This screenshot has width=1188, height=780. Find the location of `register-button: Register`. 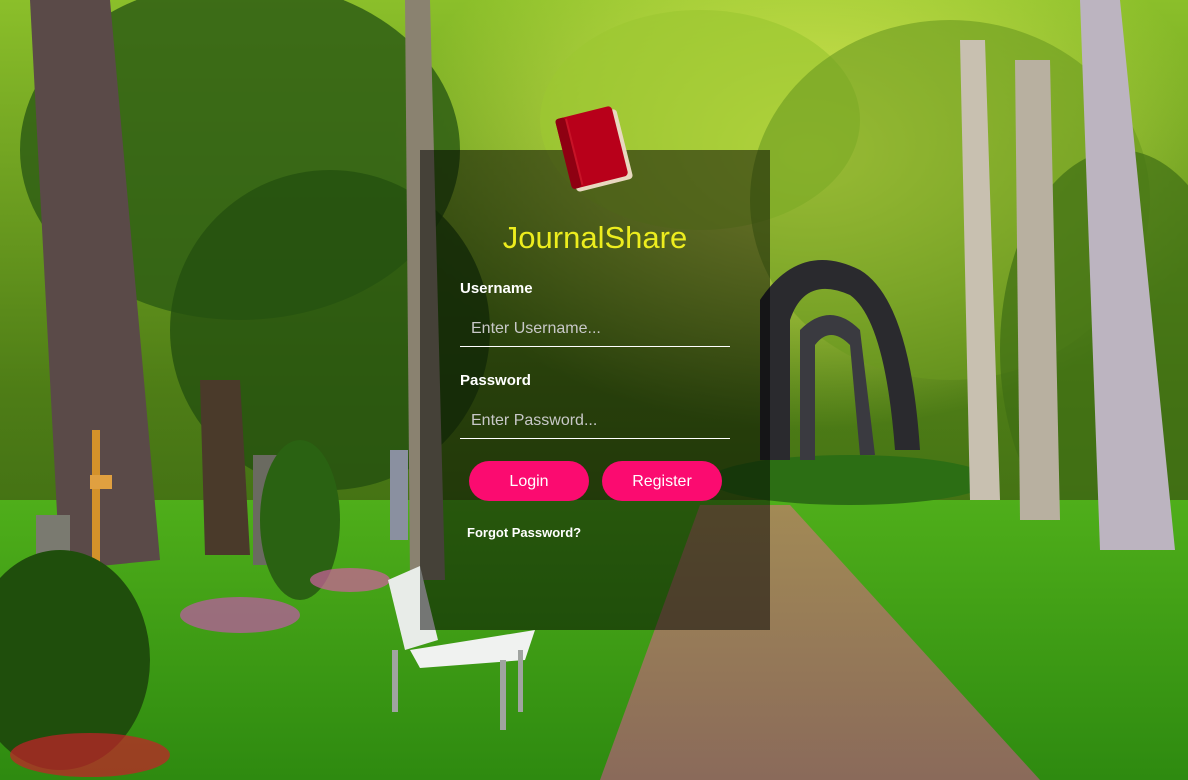

register-button: Register is located at coordinates (662, 481).